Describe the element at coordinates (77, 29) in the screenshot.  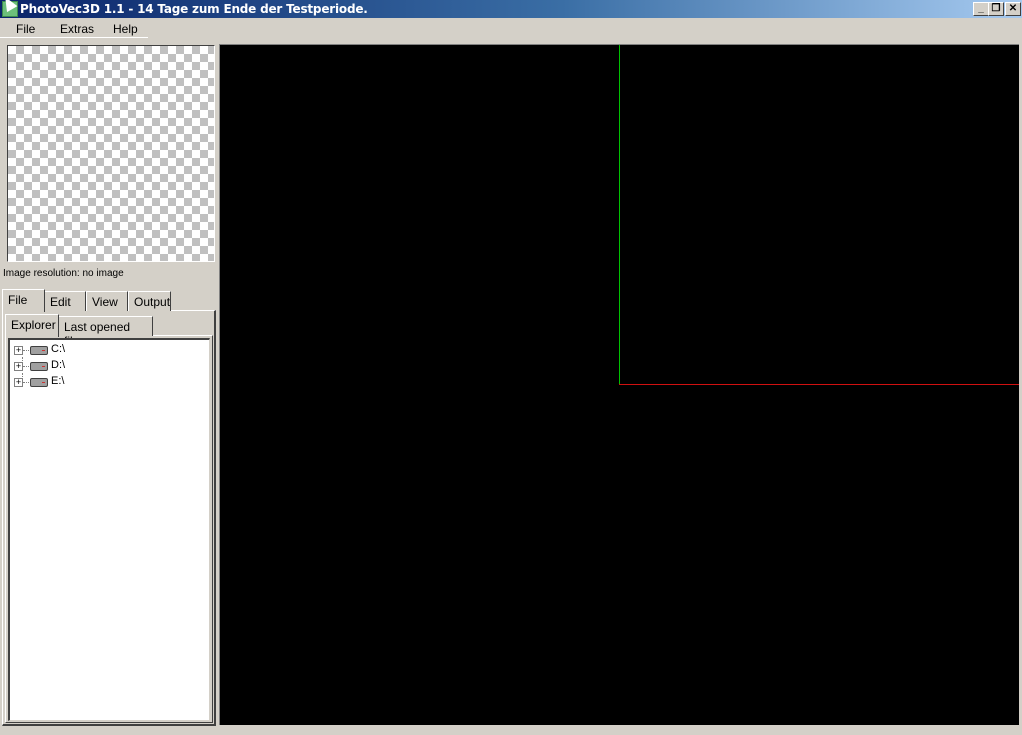
I see `menu-extras: Extras` at that location.